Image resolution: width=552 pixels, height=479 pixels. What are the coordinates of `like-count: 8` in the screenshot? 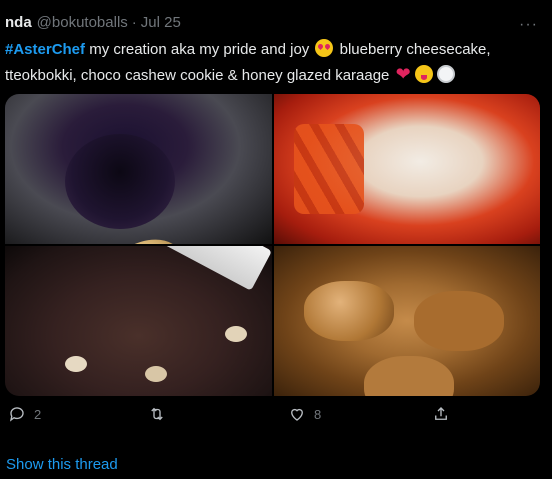 It's located at (318, 414).